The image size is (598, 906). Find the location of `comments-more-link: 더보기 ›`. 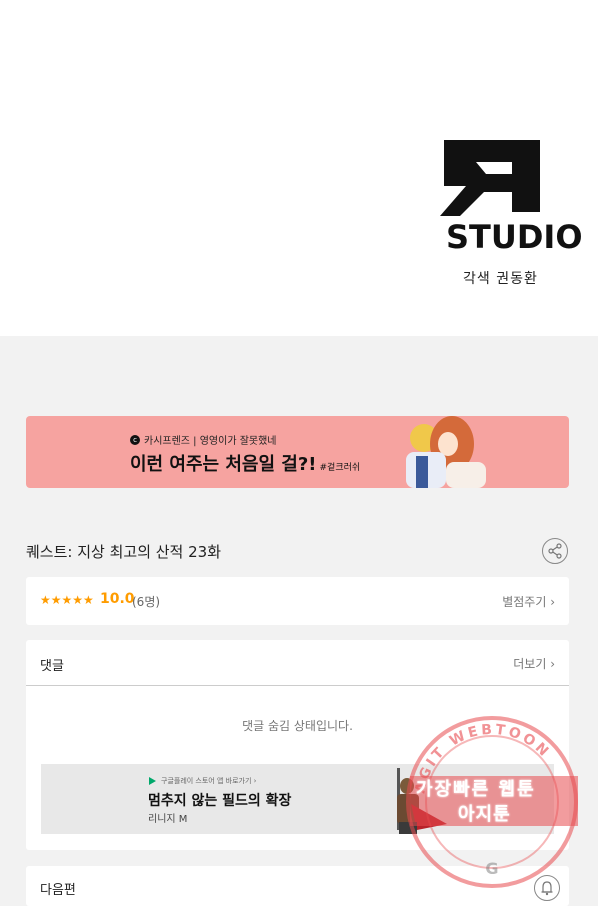

comments-more-link: 더보기 › is located at coordinates (534, 663).